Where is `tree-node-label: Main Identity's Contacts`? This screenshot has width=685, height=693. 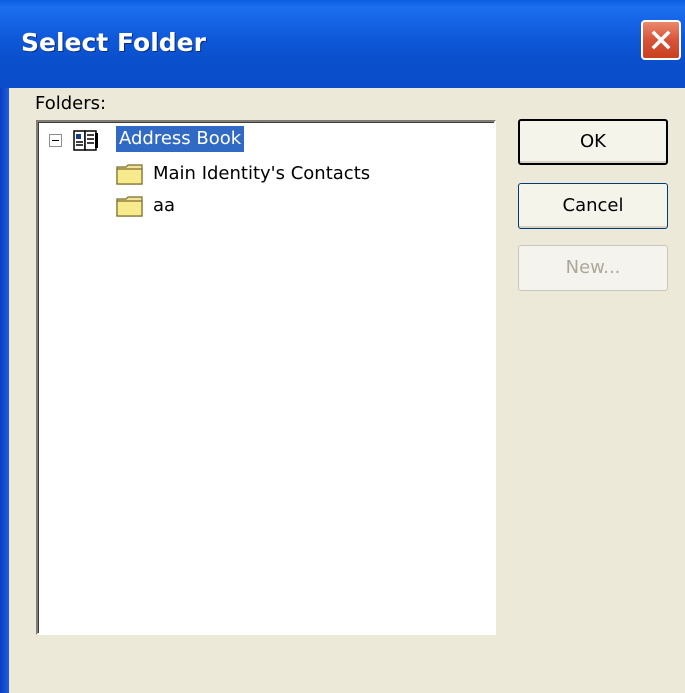 tree-node-label: Main Identity's Contacts is located at coordinates (261, 174).